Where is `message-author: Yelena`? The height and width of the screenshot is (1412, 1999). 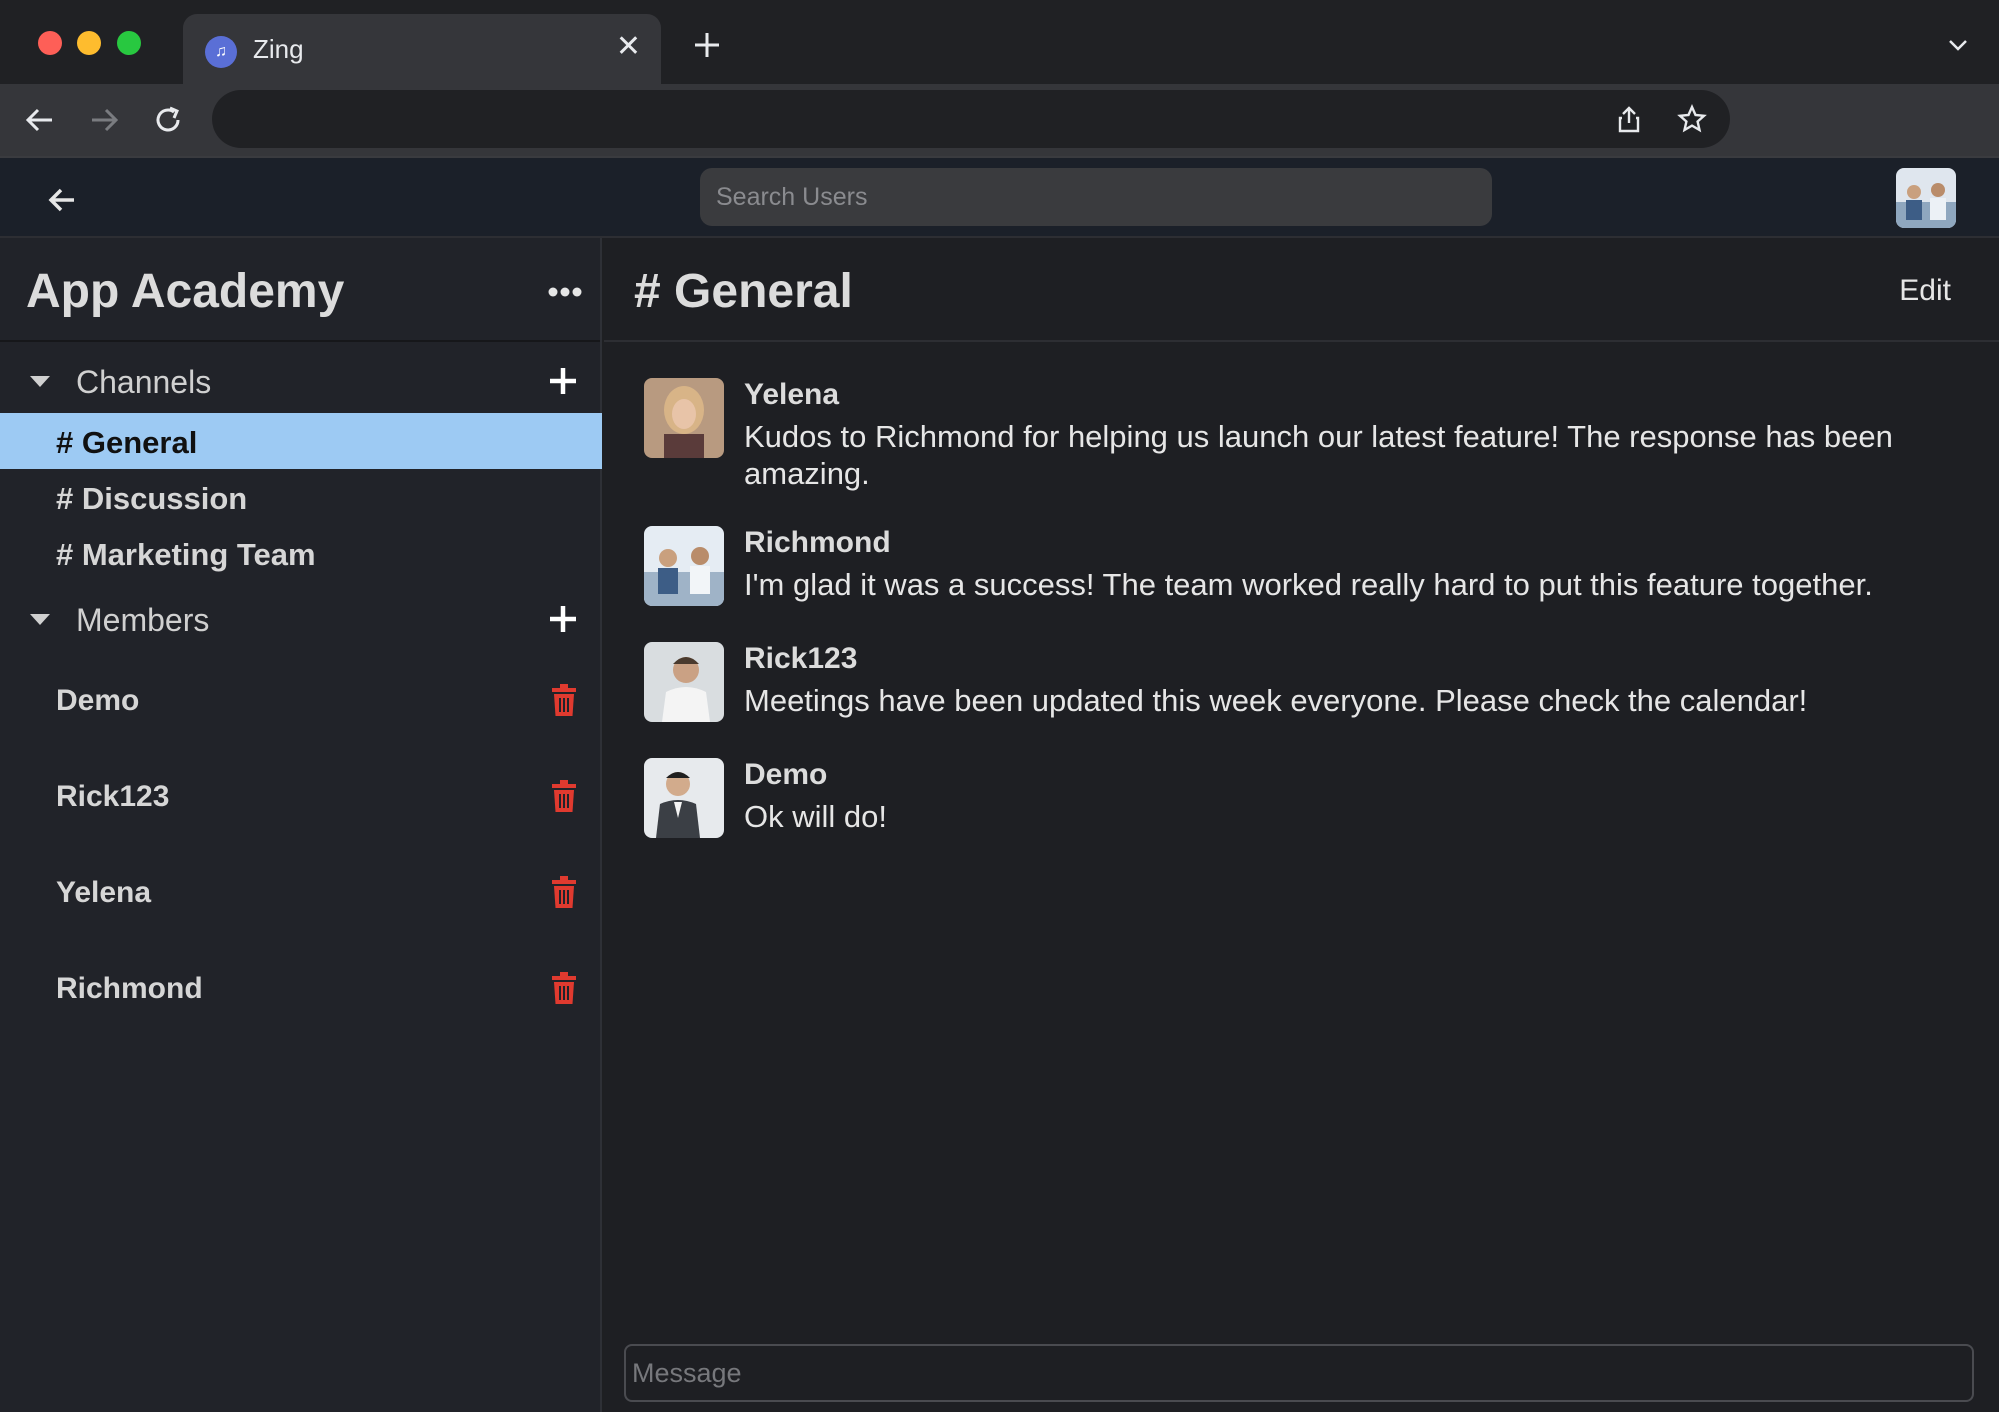 message-author: Yelena is located at coordinates (792, 394).